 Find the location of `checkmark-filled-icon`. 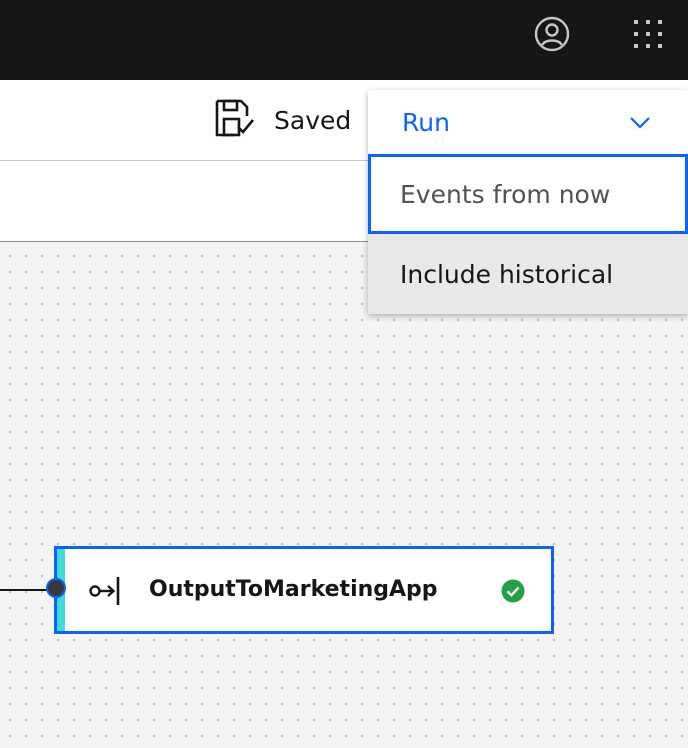

checkmark-filled-icon is located at coordinates (513, 591).